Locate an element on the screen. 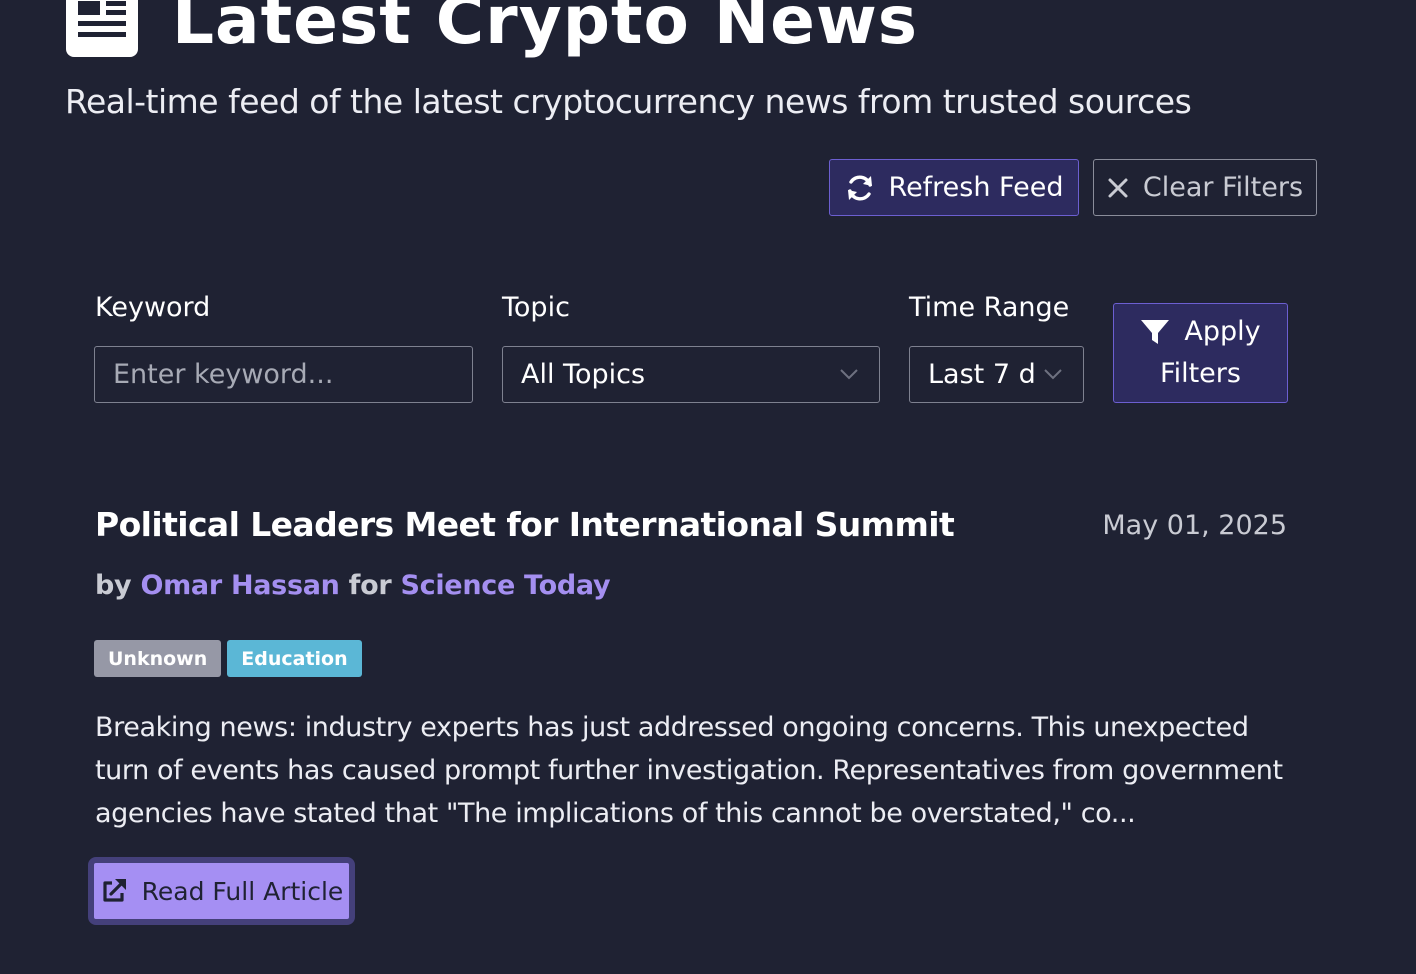 The width and height of the screenshot is (1416, 974). time-range-label: Time Range is located at coordinates (989, 307).